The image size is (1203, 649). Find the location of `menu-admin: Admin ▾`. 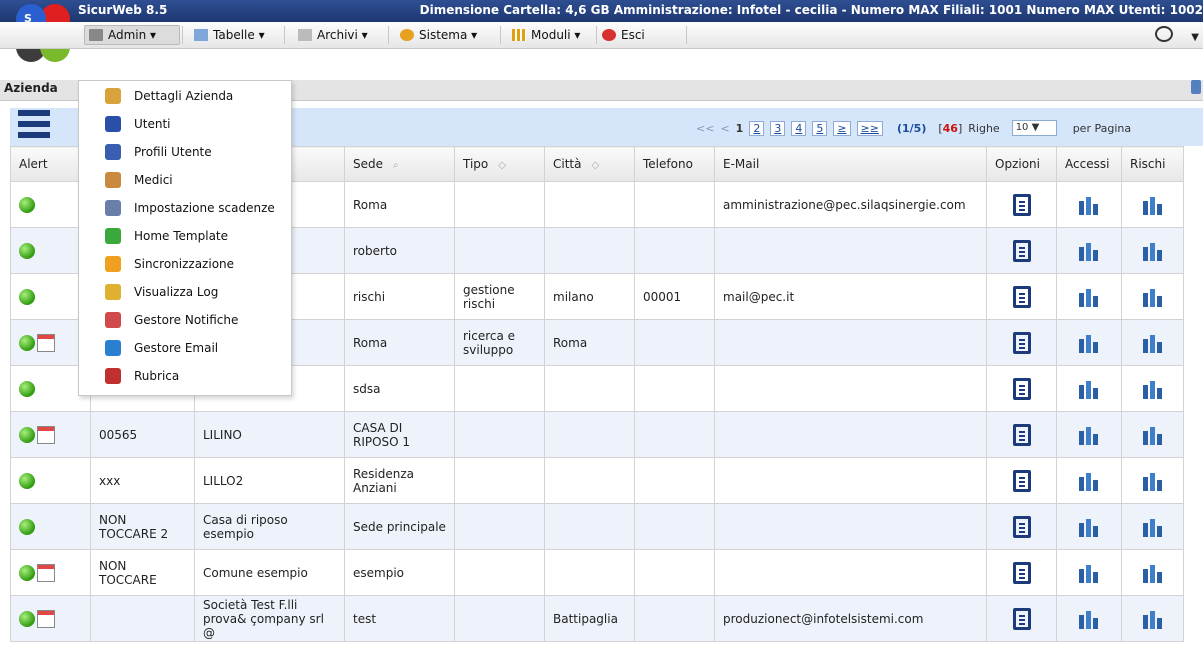

menu-admin: Admin ▾ is located at coordinates (132, 35).